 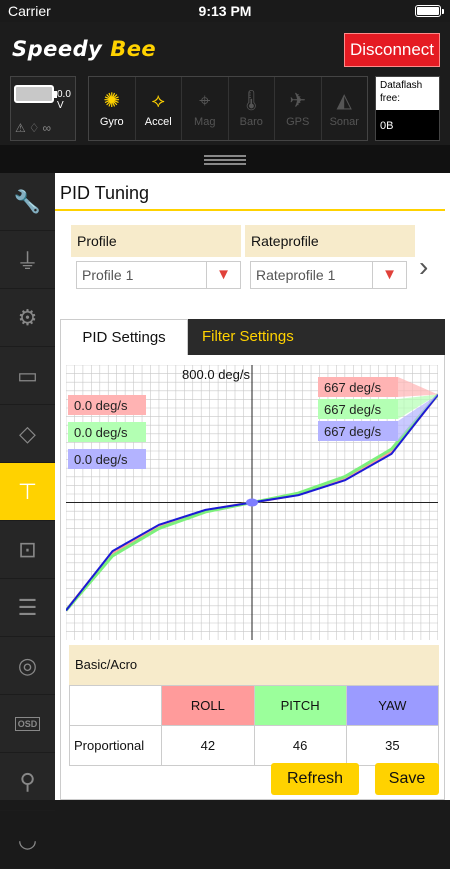 I want to click on parachute-icon: ◇, so click(x=27, y=433).